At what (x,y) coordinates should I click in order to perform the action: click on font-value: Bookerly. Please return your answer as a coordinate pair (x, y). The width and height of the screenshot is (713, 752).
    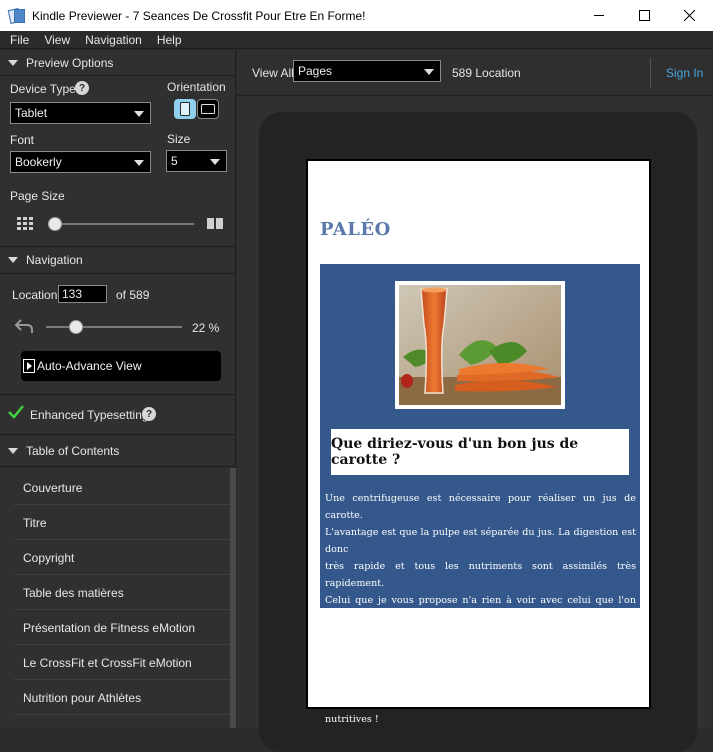
    Looking at the image, I should click on (38, 162).